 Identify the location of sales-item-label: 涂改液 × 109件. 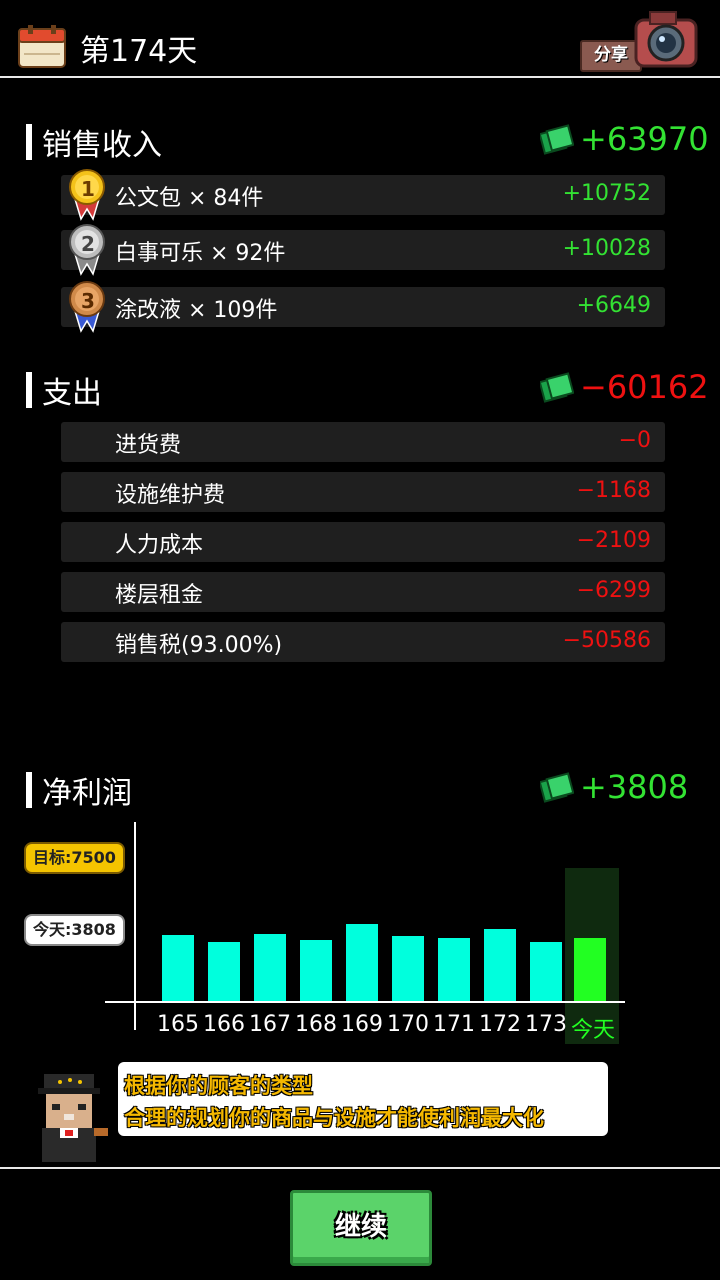
(196, 310).